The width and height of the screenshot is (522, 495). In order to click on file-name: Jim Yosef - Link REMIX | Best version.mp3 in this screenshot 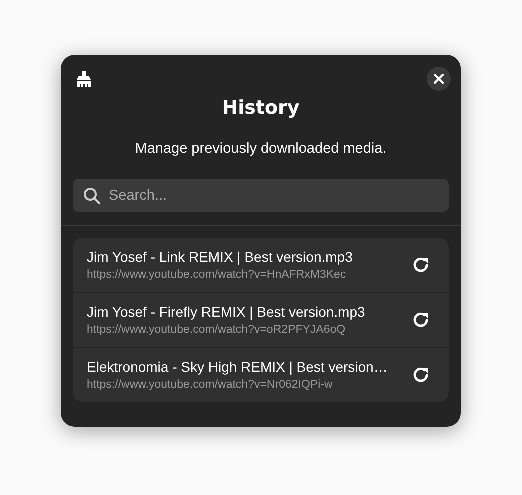, I will do `click(220, 257)`.